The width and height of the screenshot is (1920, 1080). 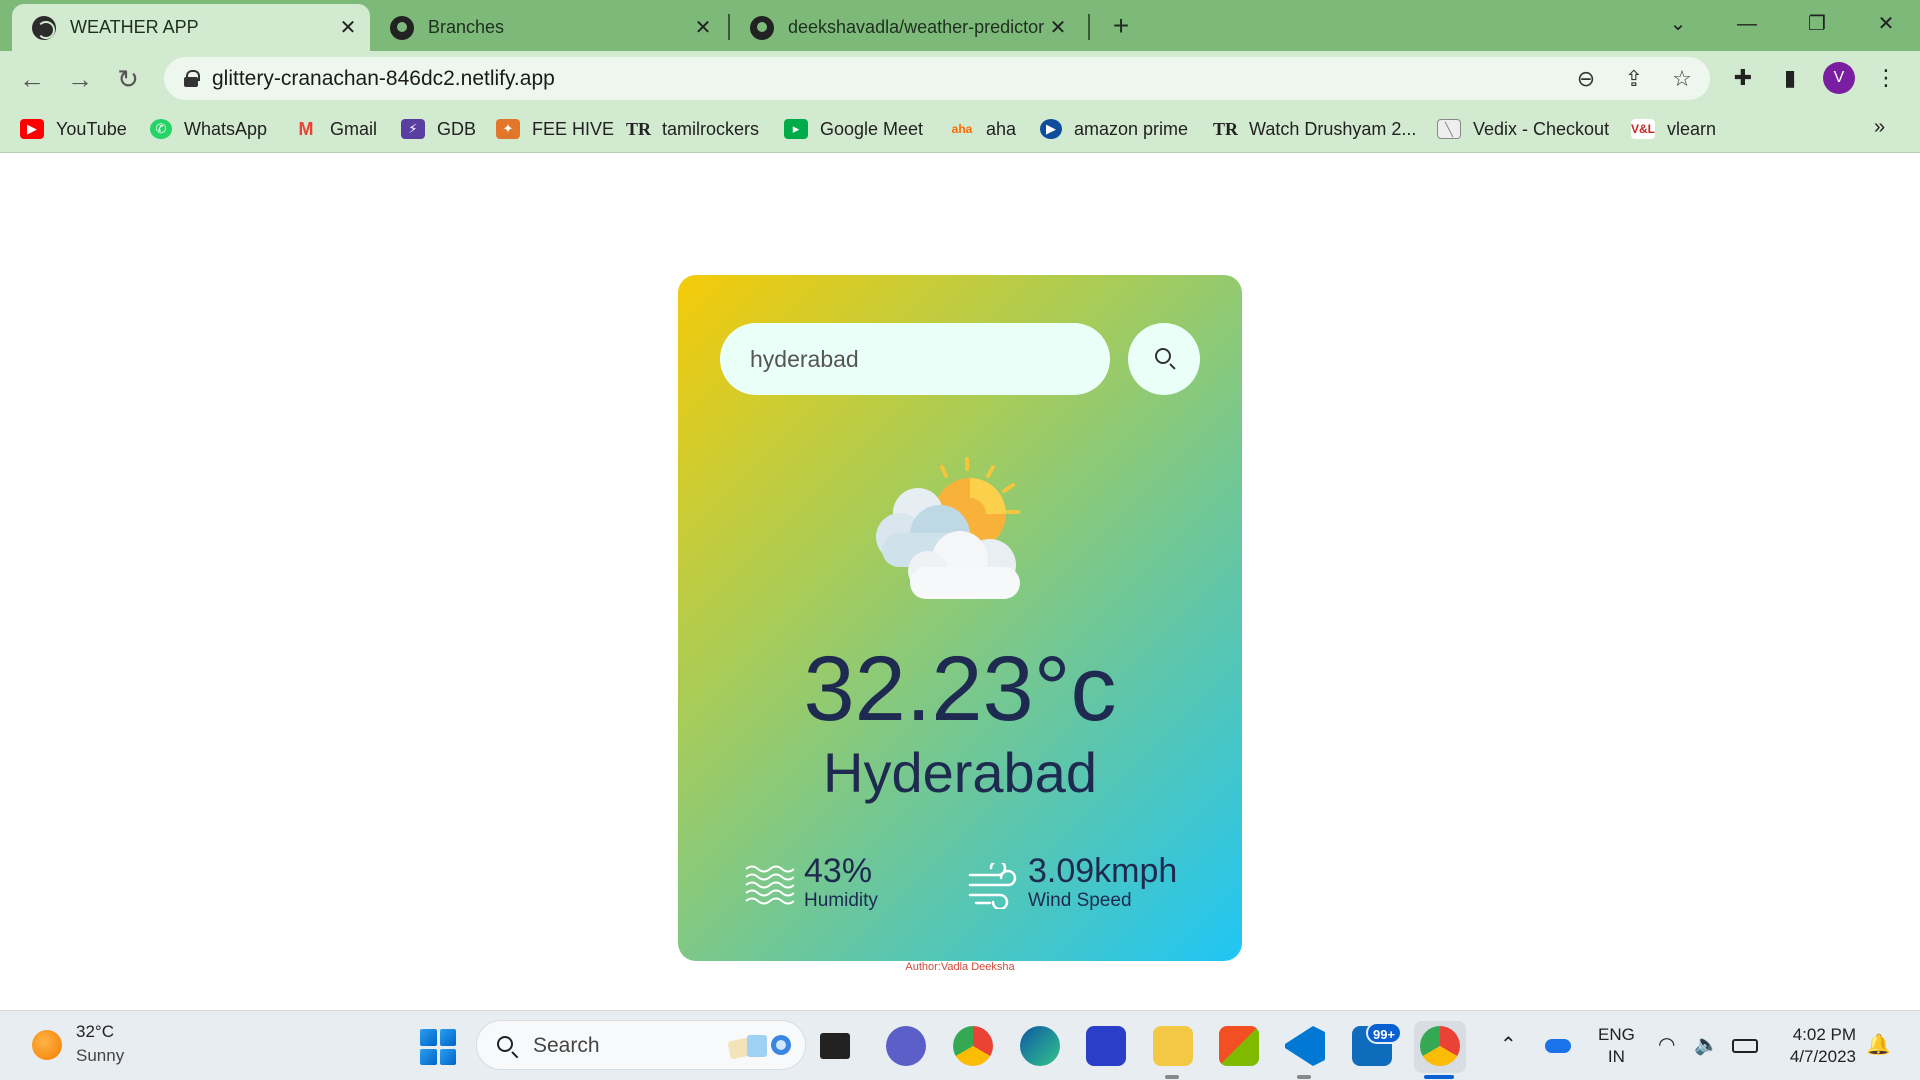 What do you see at coordinates (906, 1046) in the screenshot?
I see `teams-chat-icon` at bounding box center [906, 1046].